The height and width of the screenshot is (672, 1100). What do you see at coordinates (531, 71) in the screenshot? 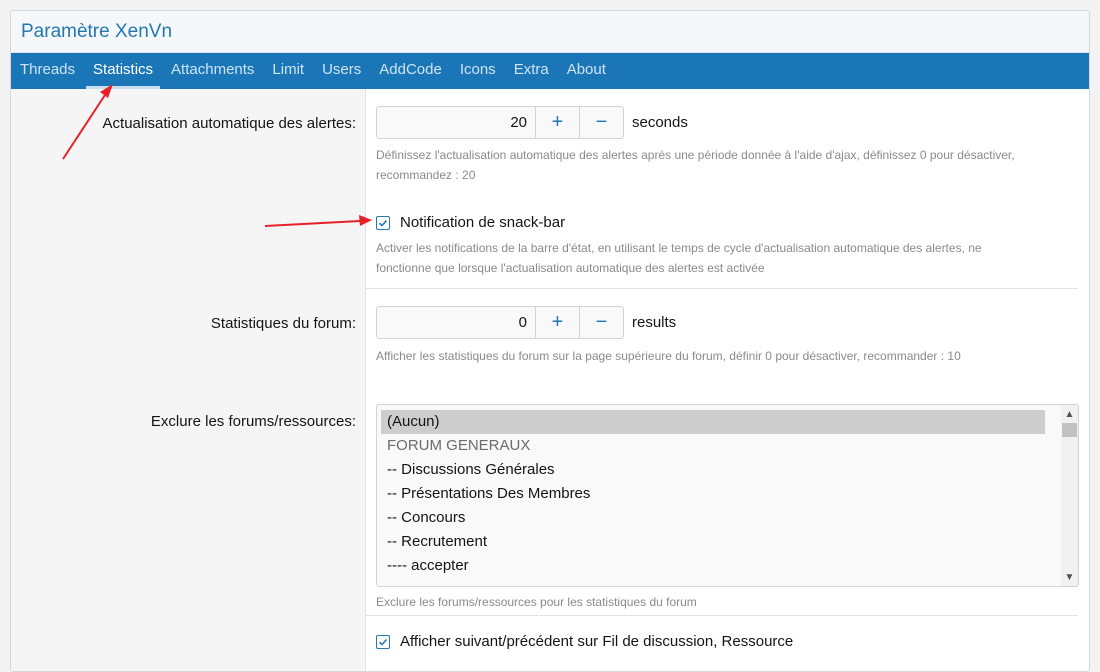
I see `tab-extra: Extra` at bounding box center [531, 71].